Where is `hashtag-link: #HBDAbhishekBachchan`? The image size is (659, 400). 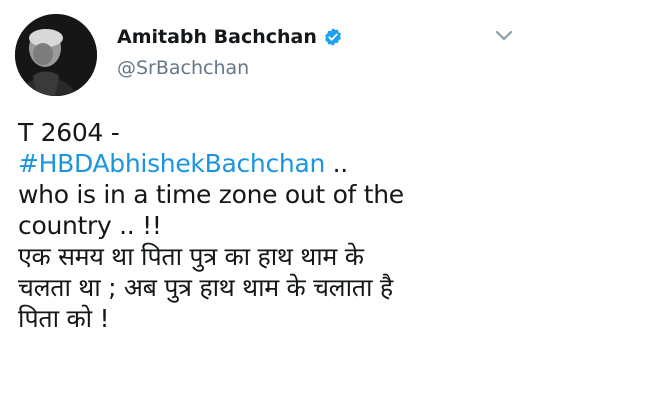 hashtag-link: #HBDAbhishekBachchan is located at coordinates (171, 163).